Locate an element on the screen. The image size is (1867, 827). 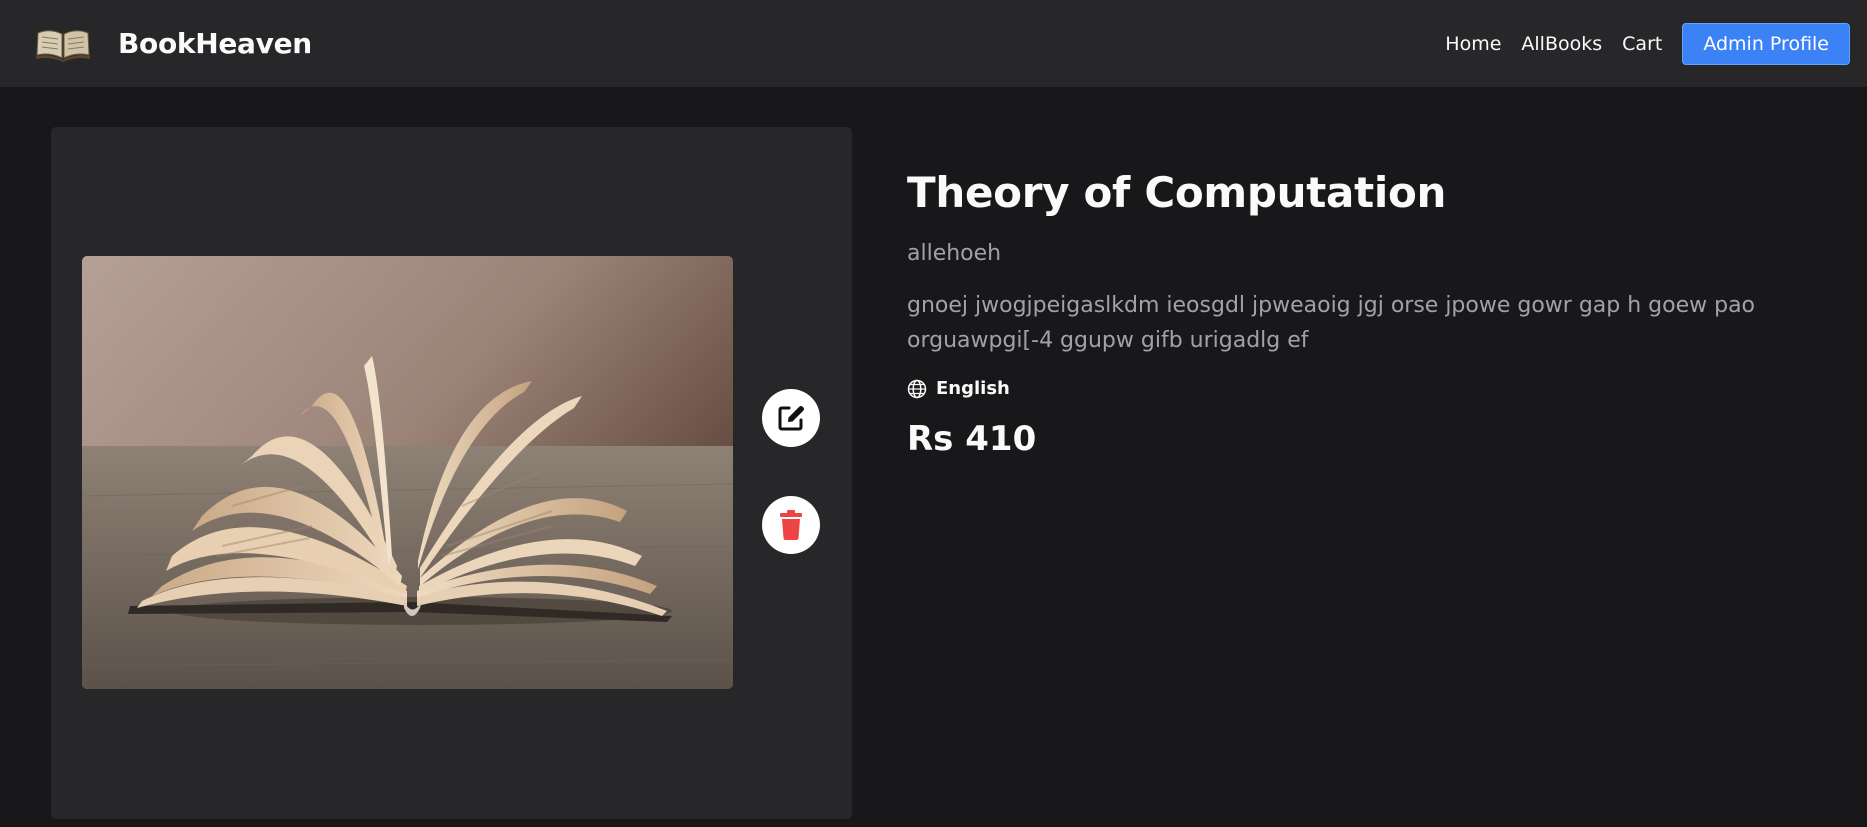
trash-icon is located at coordinates (791, 525).